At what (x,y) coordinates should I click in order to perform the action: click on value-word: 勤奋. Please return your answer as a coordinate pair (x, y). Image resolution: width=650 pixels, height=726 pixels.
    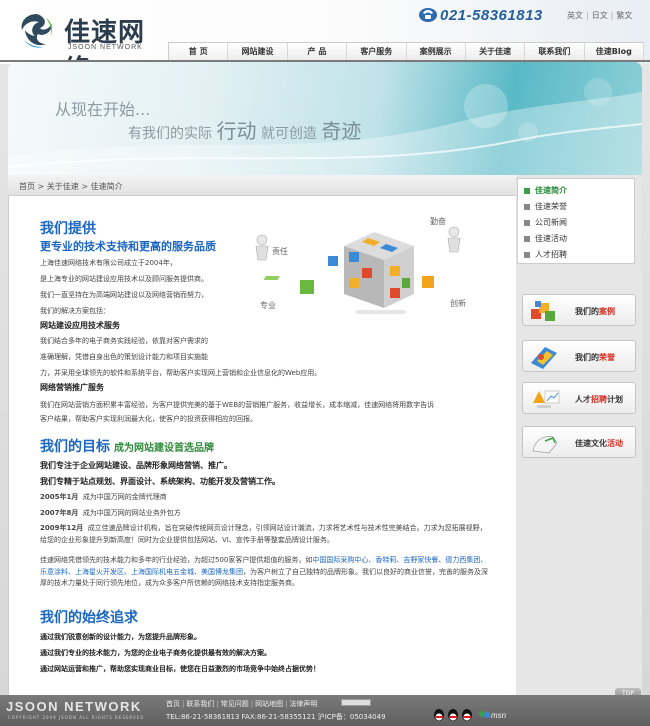
    Looking at the image, I should click on (438, 221).